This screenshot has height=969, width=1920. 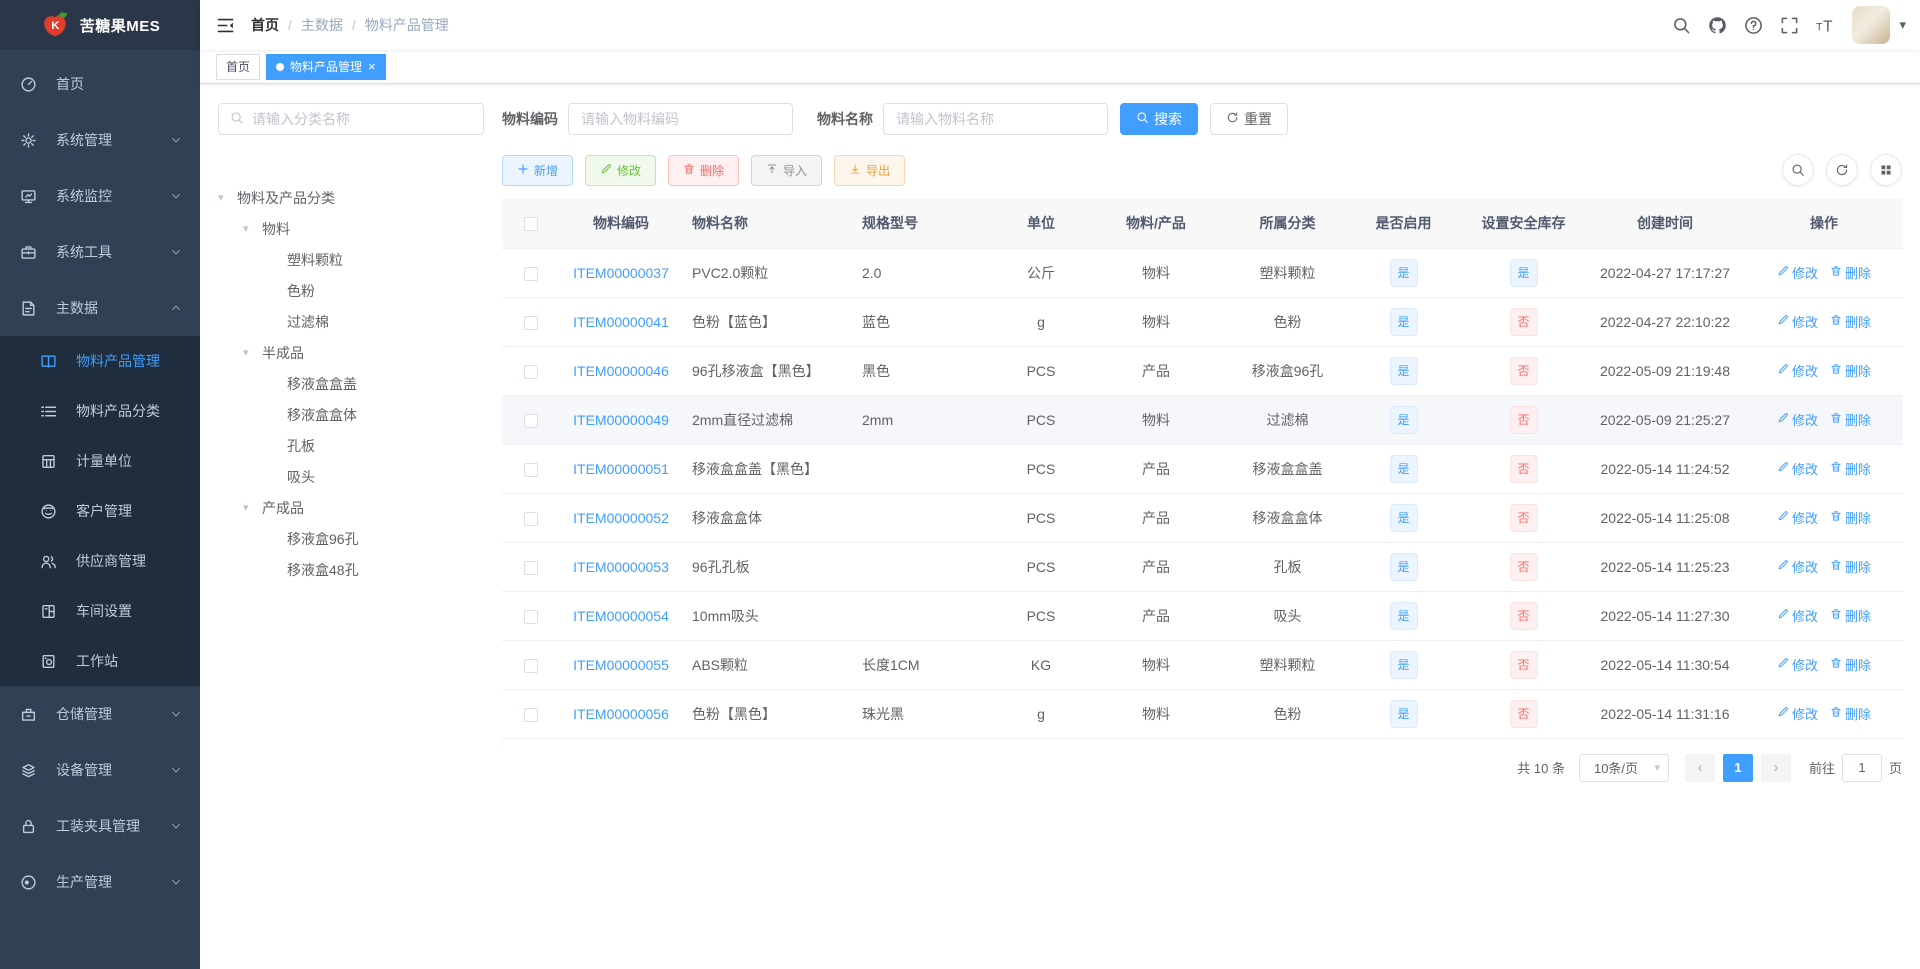 What do you see at coordinates (621, 469) in the screenshot?
I see `item-code-link: ITEM00000051` at bounding box center [621, 469].